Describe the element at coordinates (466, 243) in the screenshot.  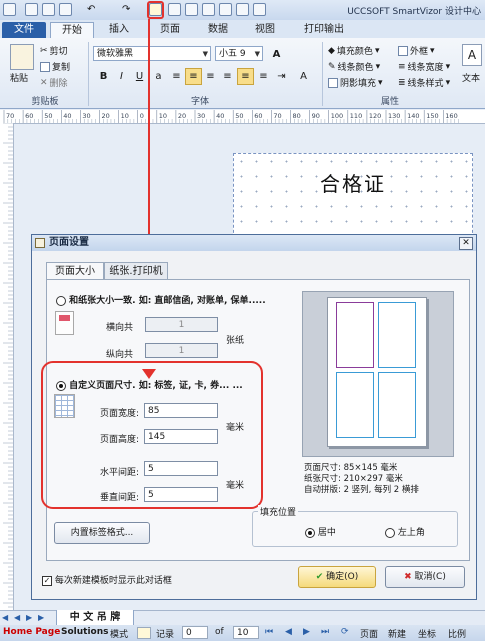
I see `close-icon: ✕` at that location.